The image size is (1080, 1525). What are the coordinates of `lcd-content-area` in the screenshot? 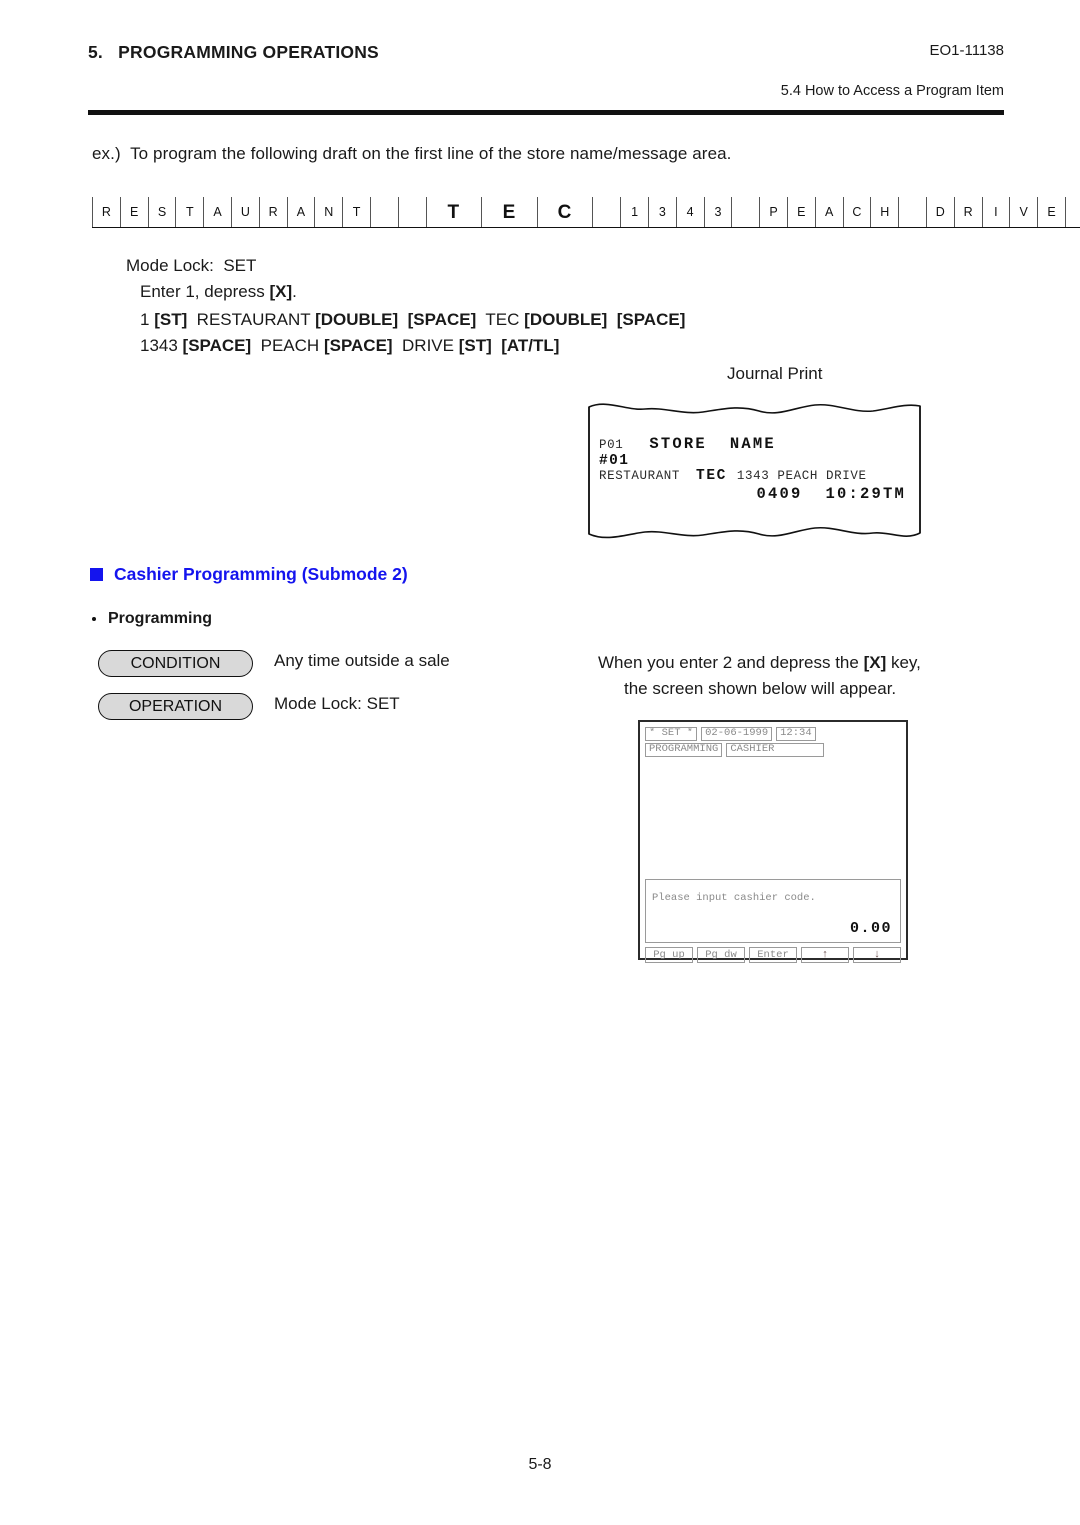 It's located at (773, 817).